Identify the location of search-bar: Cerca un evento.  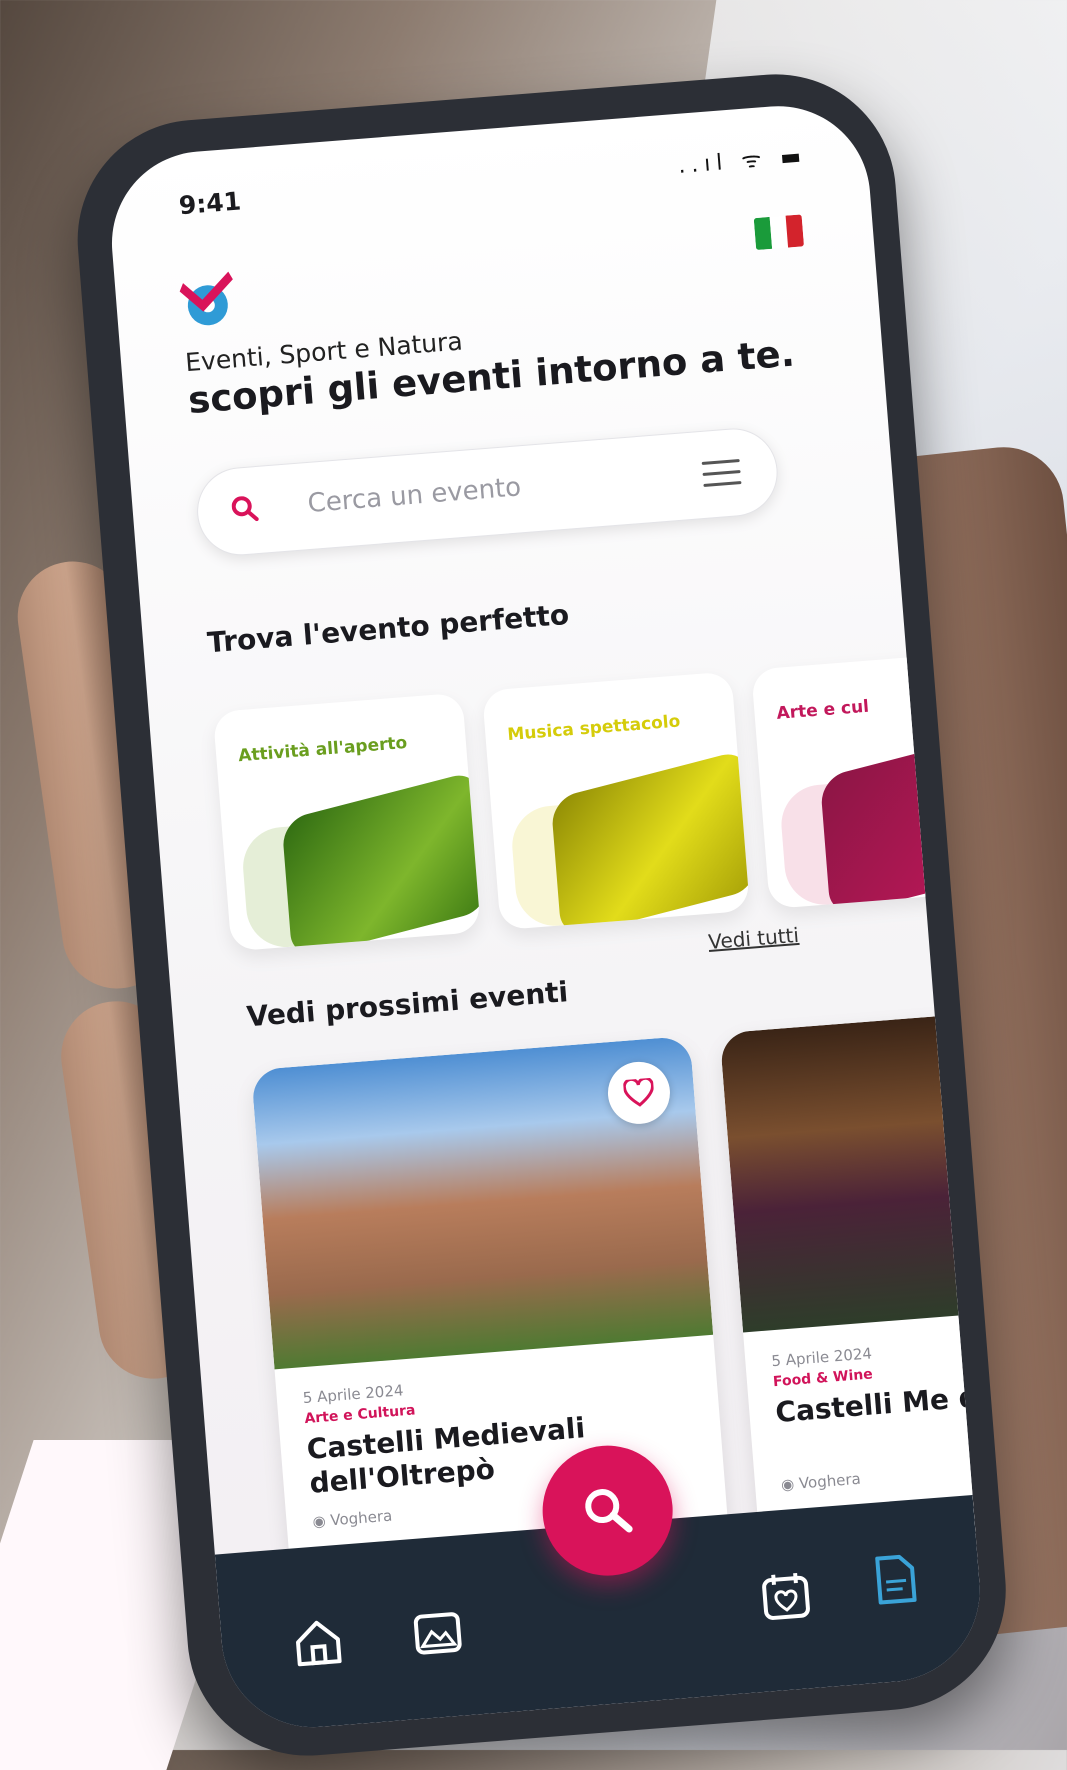
(487, 492).